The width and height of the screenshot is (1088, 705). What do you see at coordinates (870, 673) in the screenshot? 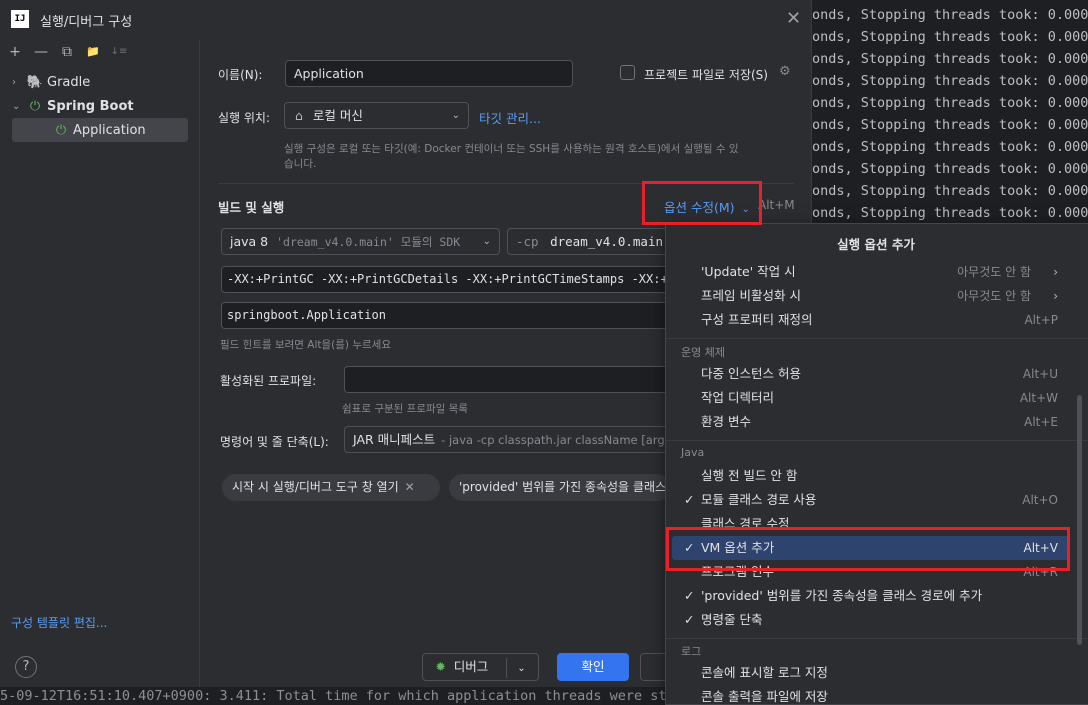
I see `menu-item-log-in-console: 콘솔에 표시할 로그 지정` at bounding box center [870, 673].